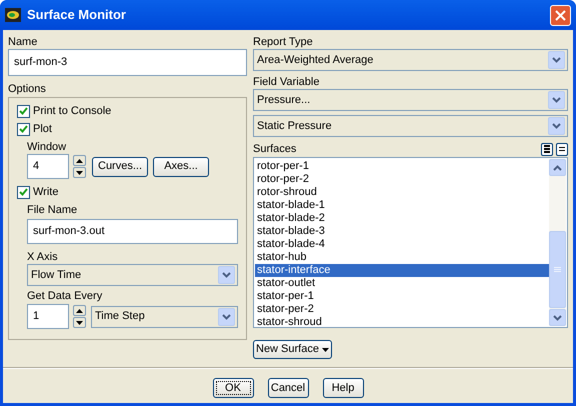  What do you see at coordinates (557, 167) in the screenshot?
I see `scroll-up-icon` at bounding box center [557, 167].